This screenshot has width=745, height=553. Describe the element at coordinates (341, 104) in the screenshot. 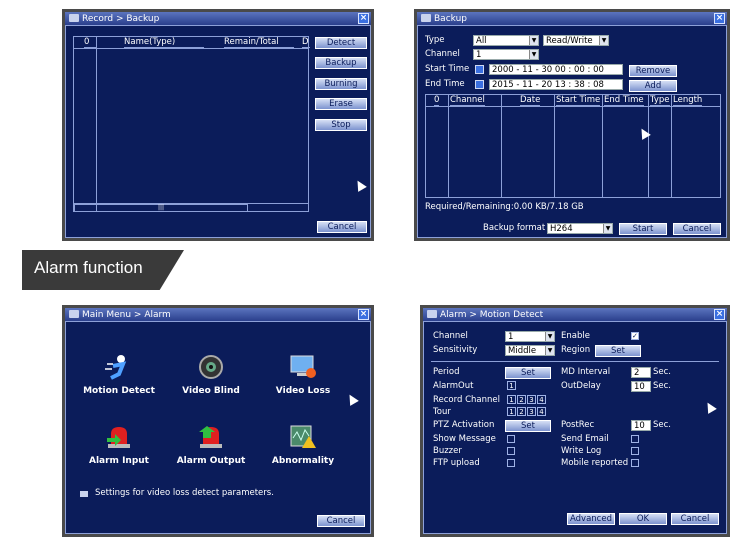

I see `erase-button: Erase` at that location.